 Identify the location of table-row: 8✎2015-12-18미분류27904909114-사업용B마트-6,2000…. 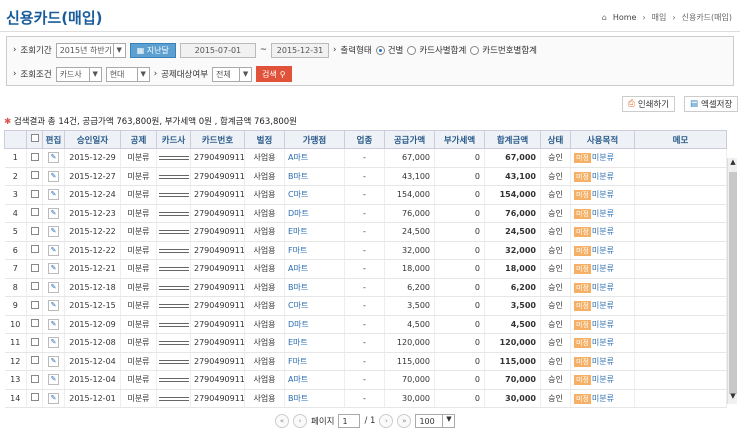
(365, 287).